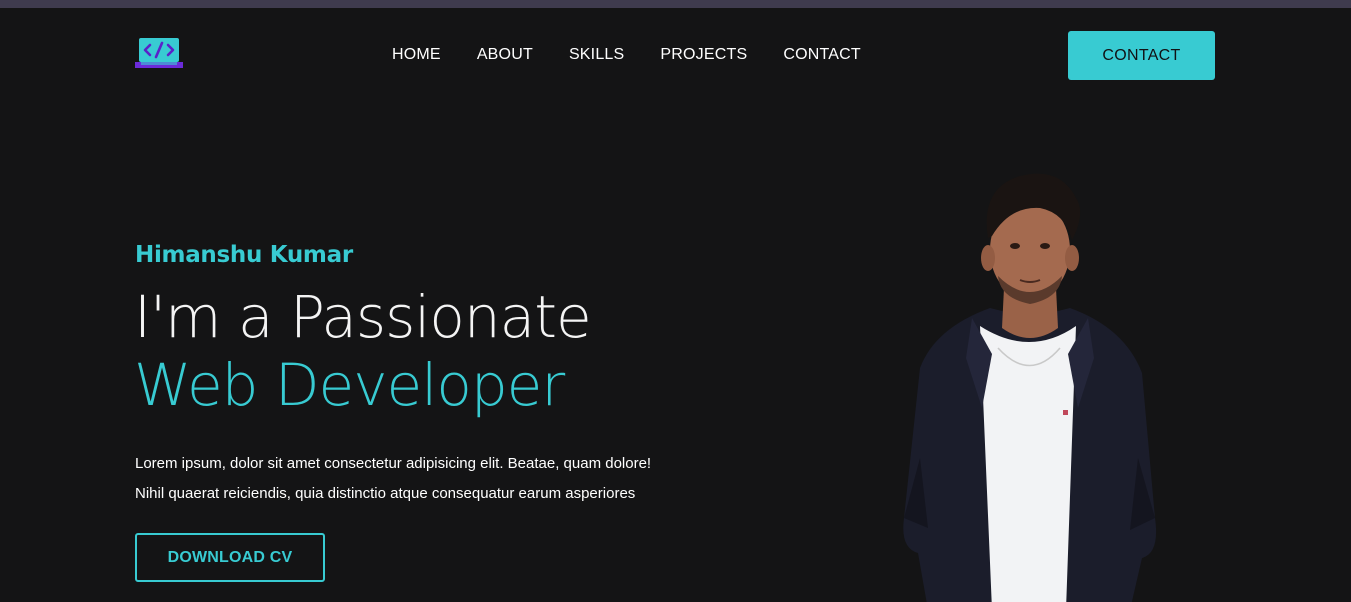  I want to click on download-cv-button: DOWNLOAD CV, so click(230, 557).